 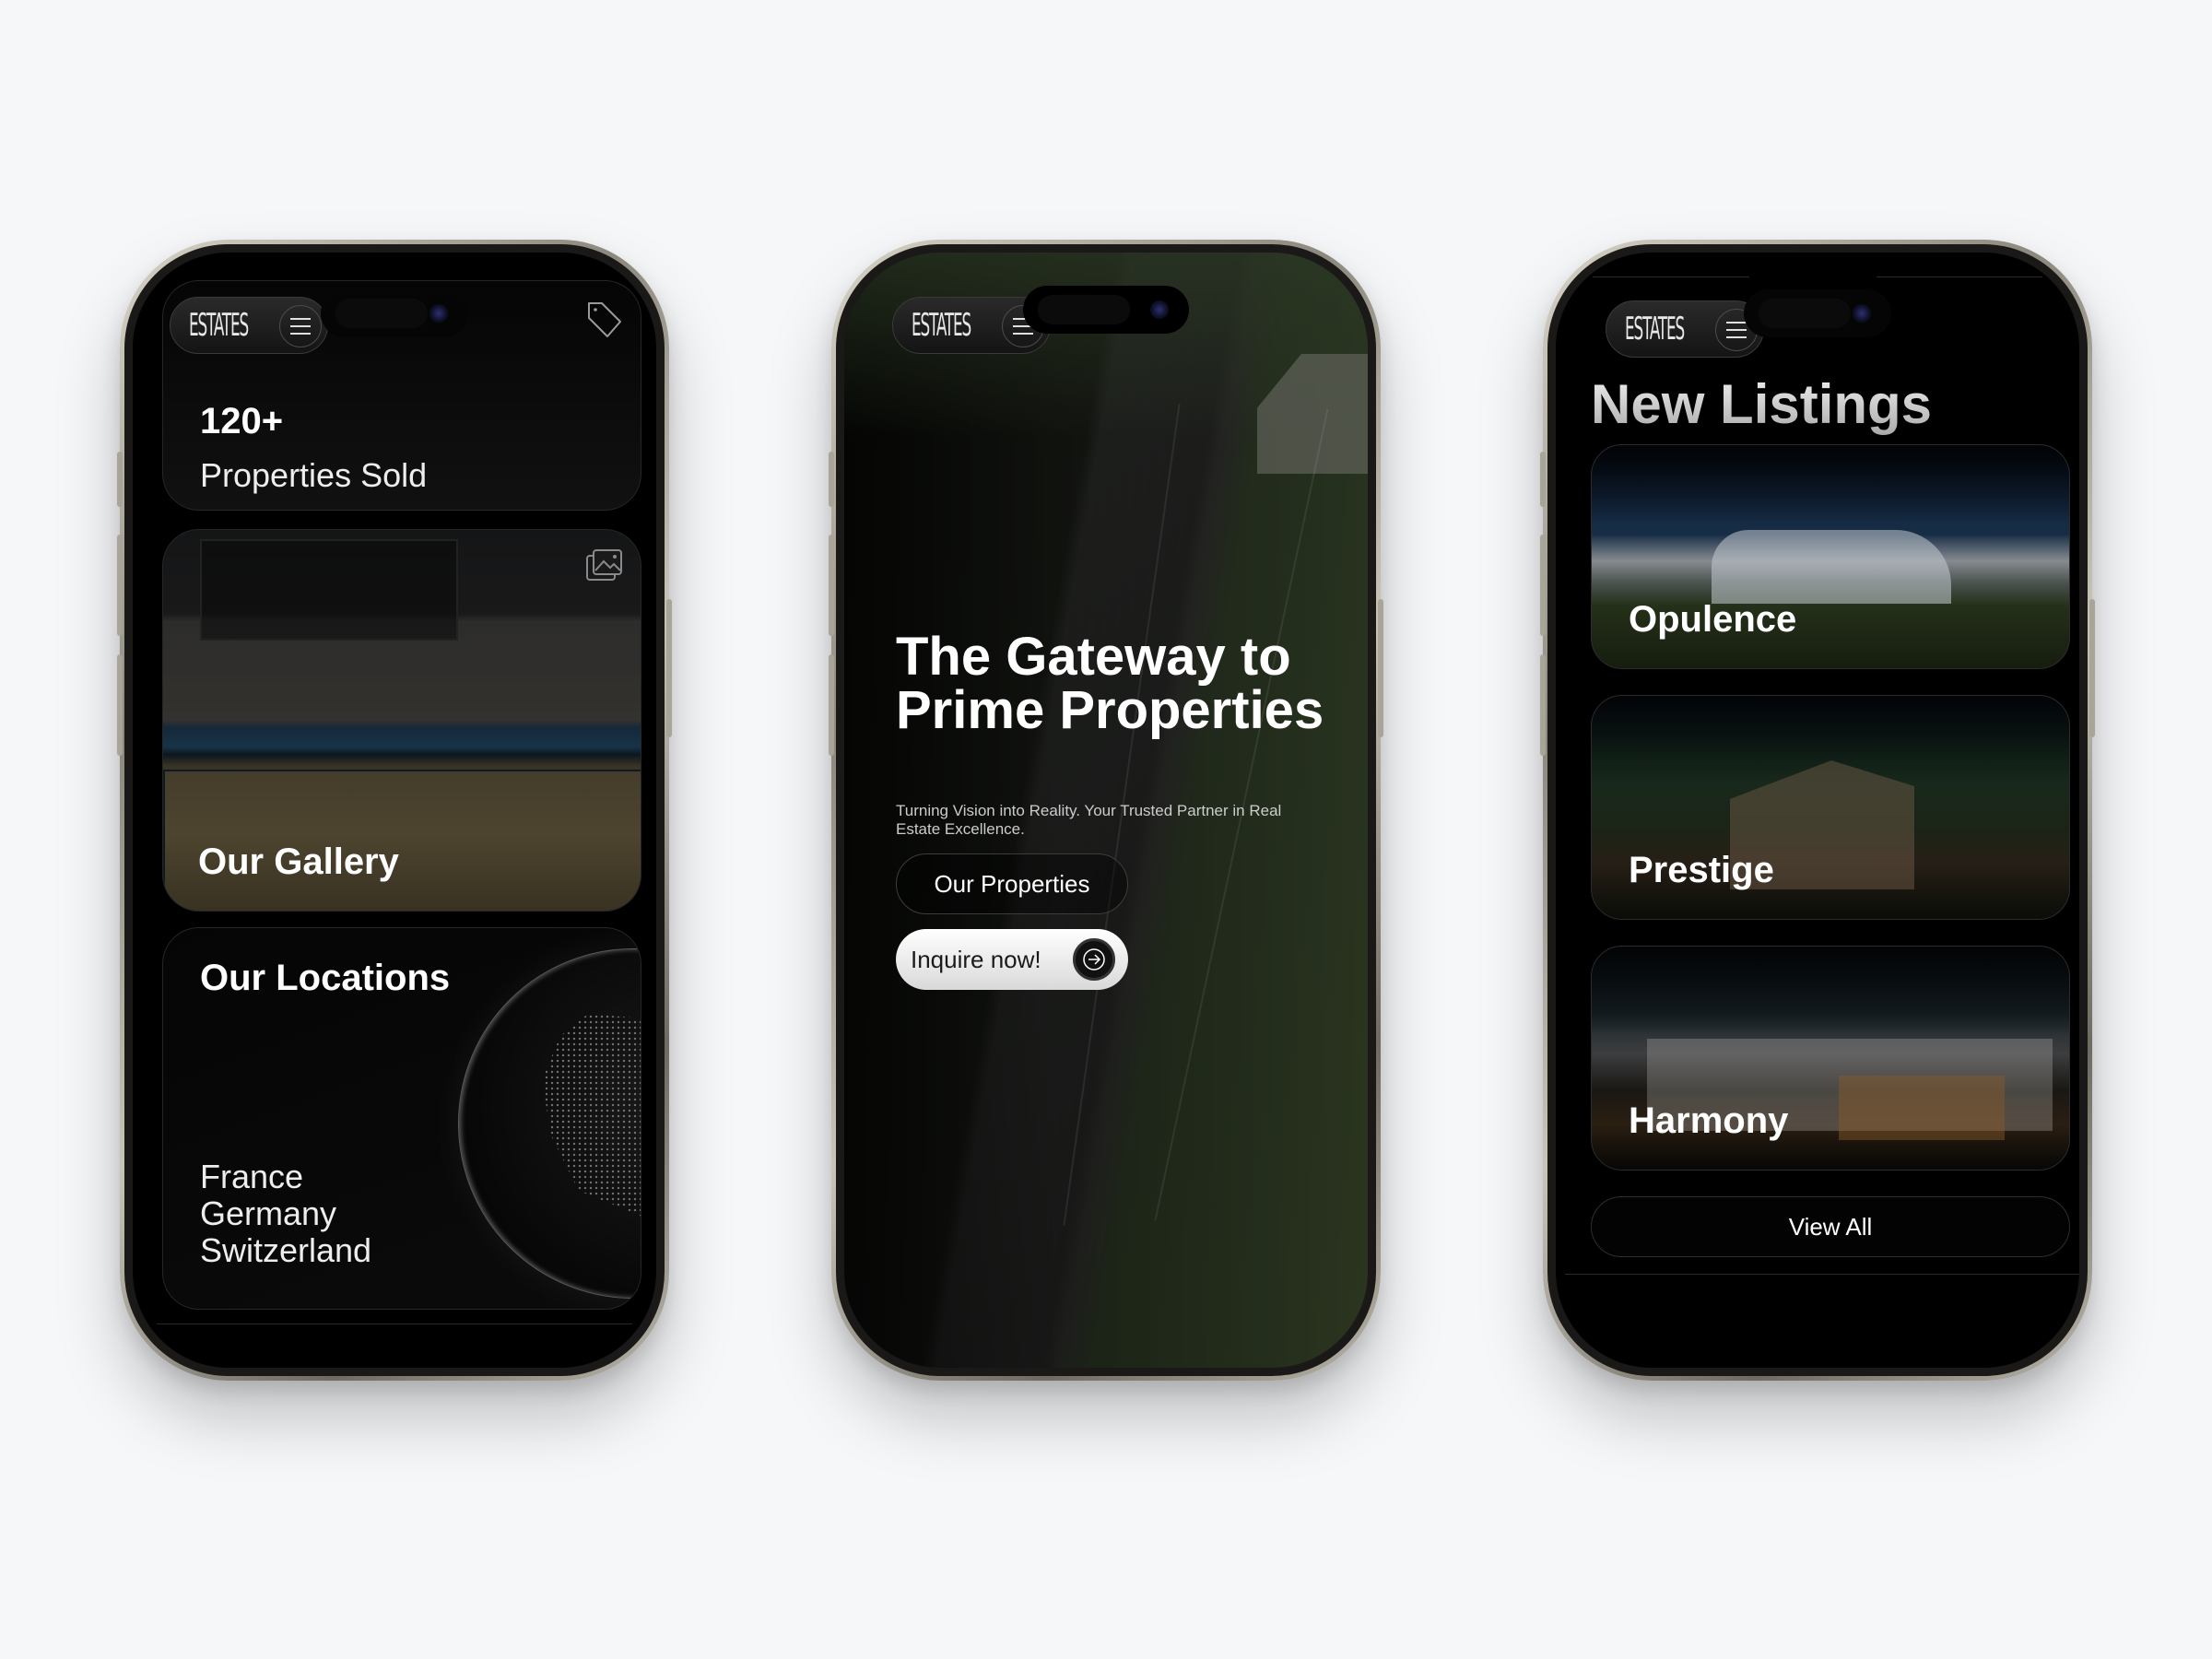 I want to click on hero-title: The Gateway to Prime Properties, so click(x=1110, y=683).